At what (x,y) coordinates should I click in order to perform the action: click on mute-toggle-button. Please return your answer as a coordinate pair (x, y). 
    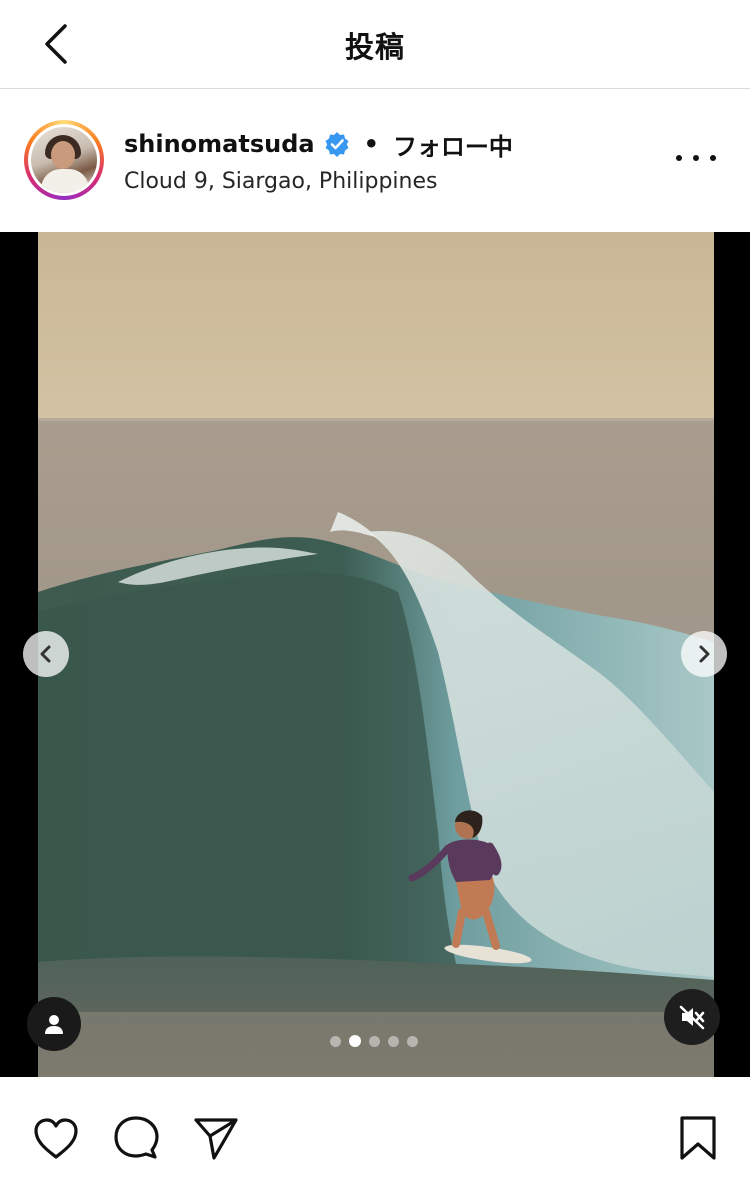
    Looking at the image, I should click on (692, 1017).